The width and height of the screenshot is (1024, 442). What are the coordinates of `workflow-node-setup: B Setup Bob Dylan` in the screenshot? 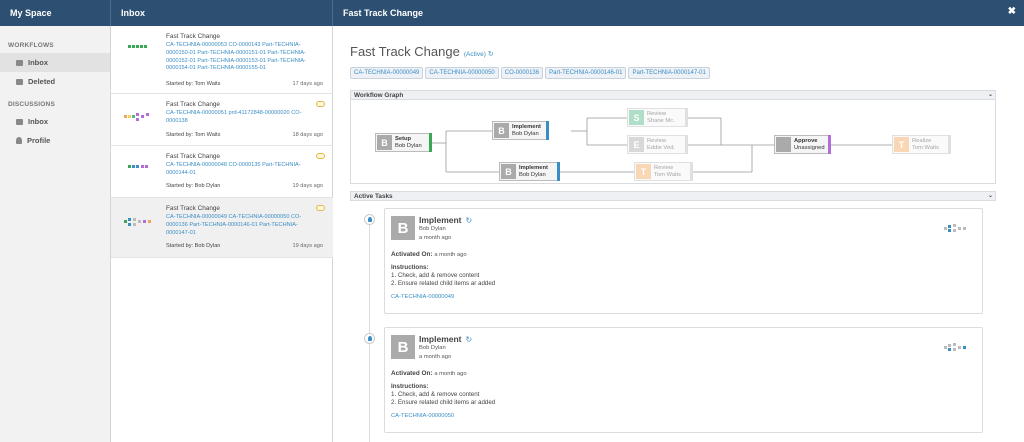 It's located at (403, 142).